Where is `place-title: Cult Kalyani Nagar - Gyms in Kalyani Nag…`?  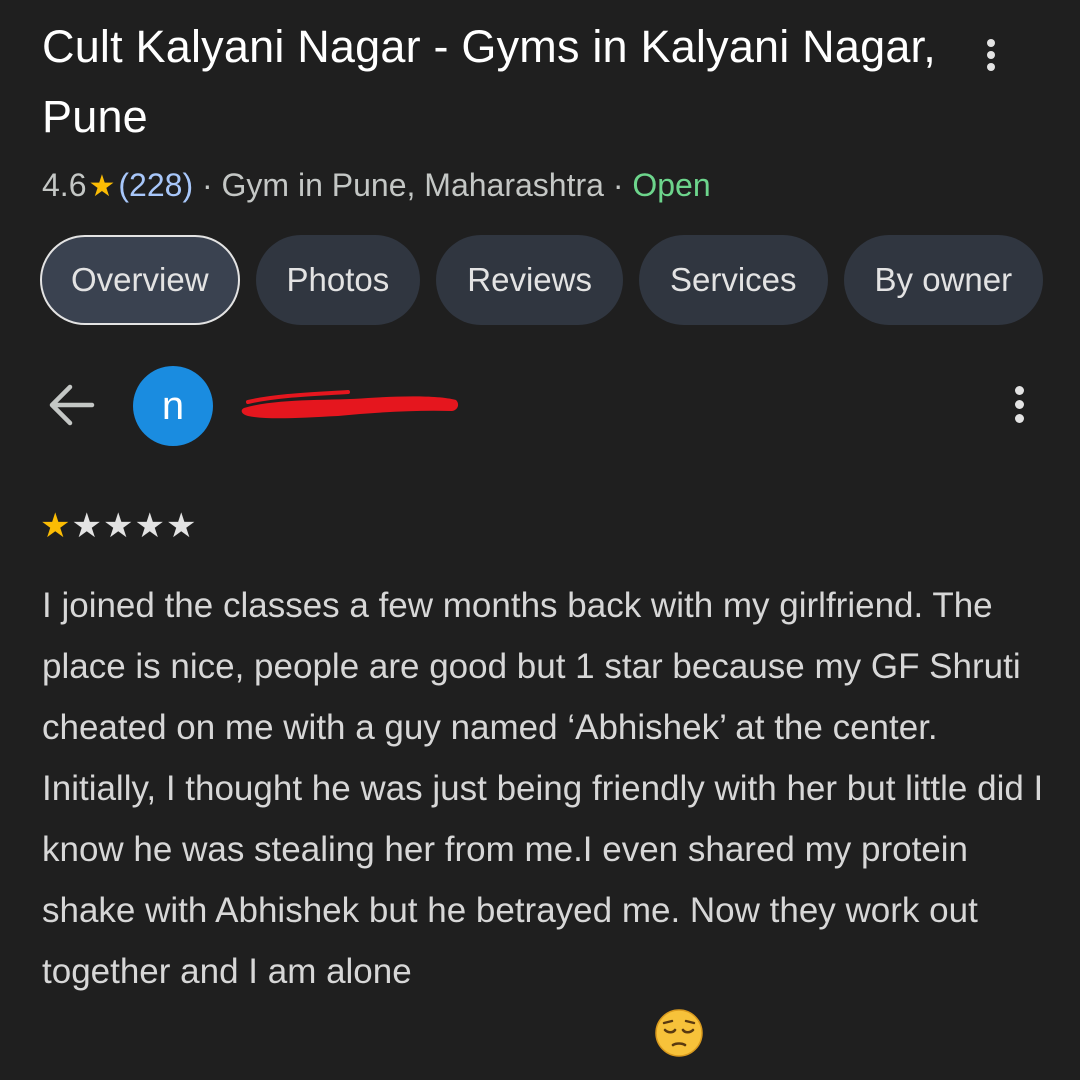 place-title: Cult Kalyani Nagar - Gyms in Kalyani Nag… is located at coordinates (489, 81).